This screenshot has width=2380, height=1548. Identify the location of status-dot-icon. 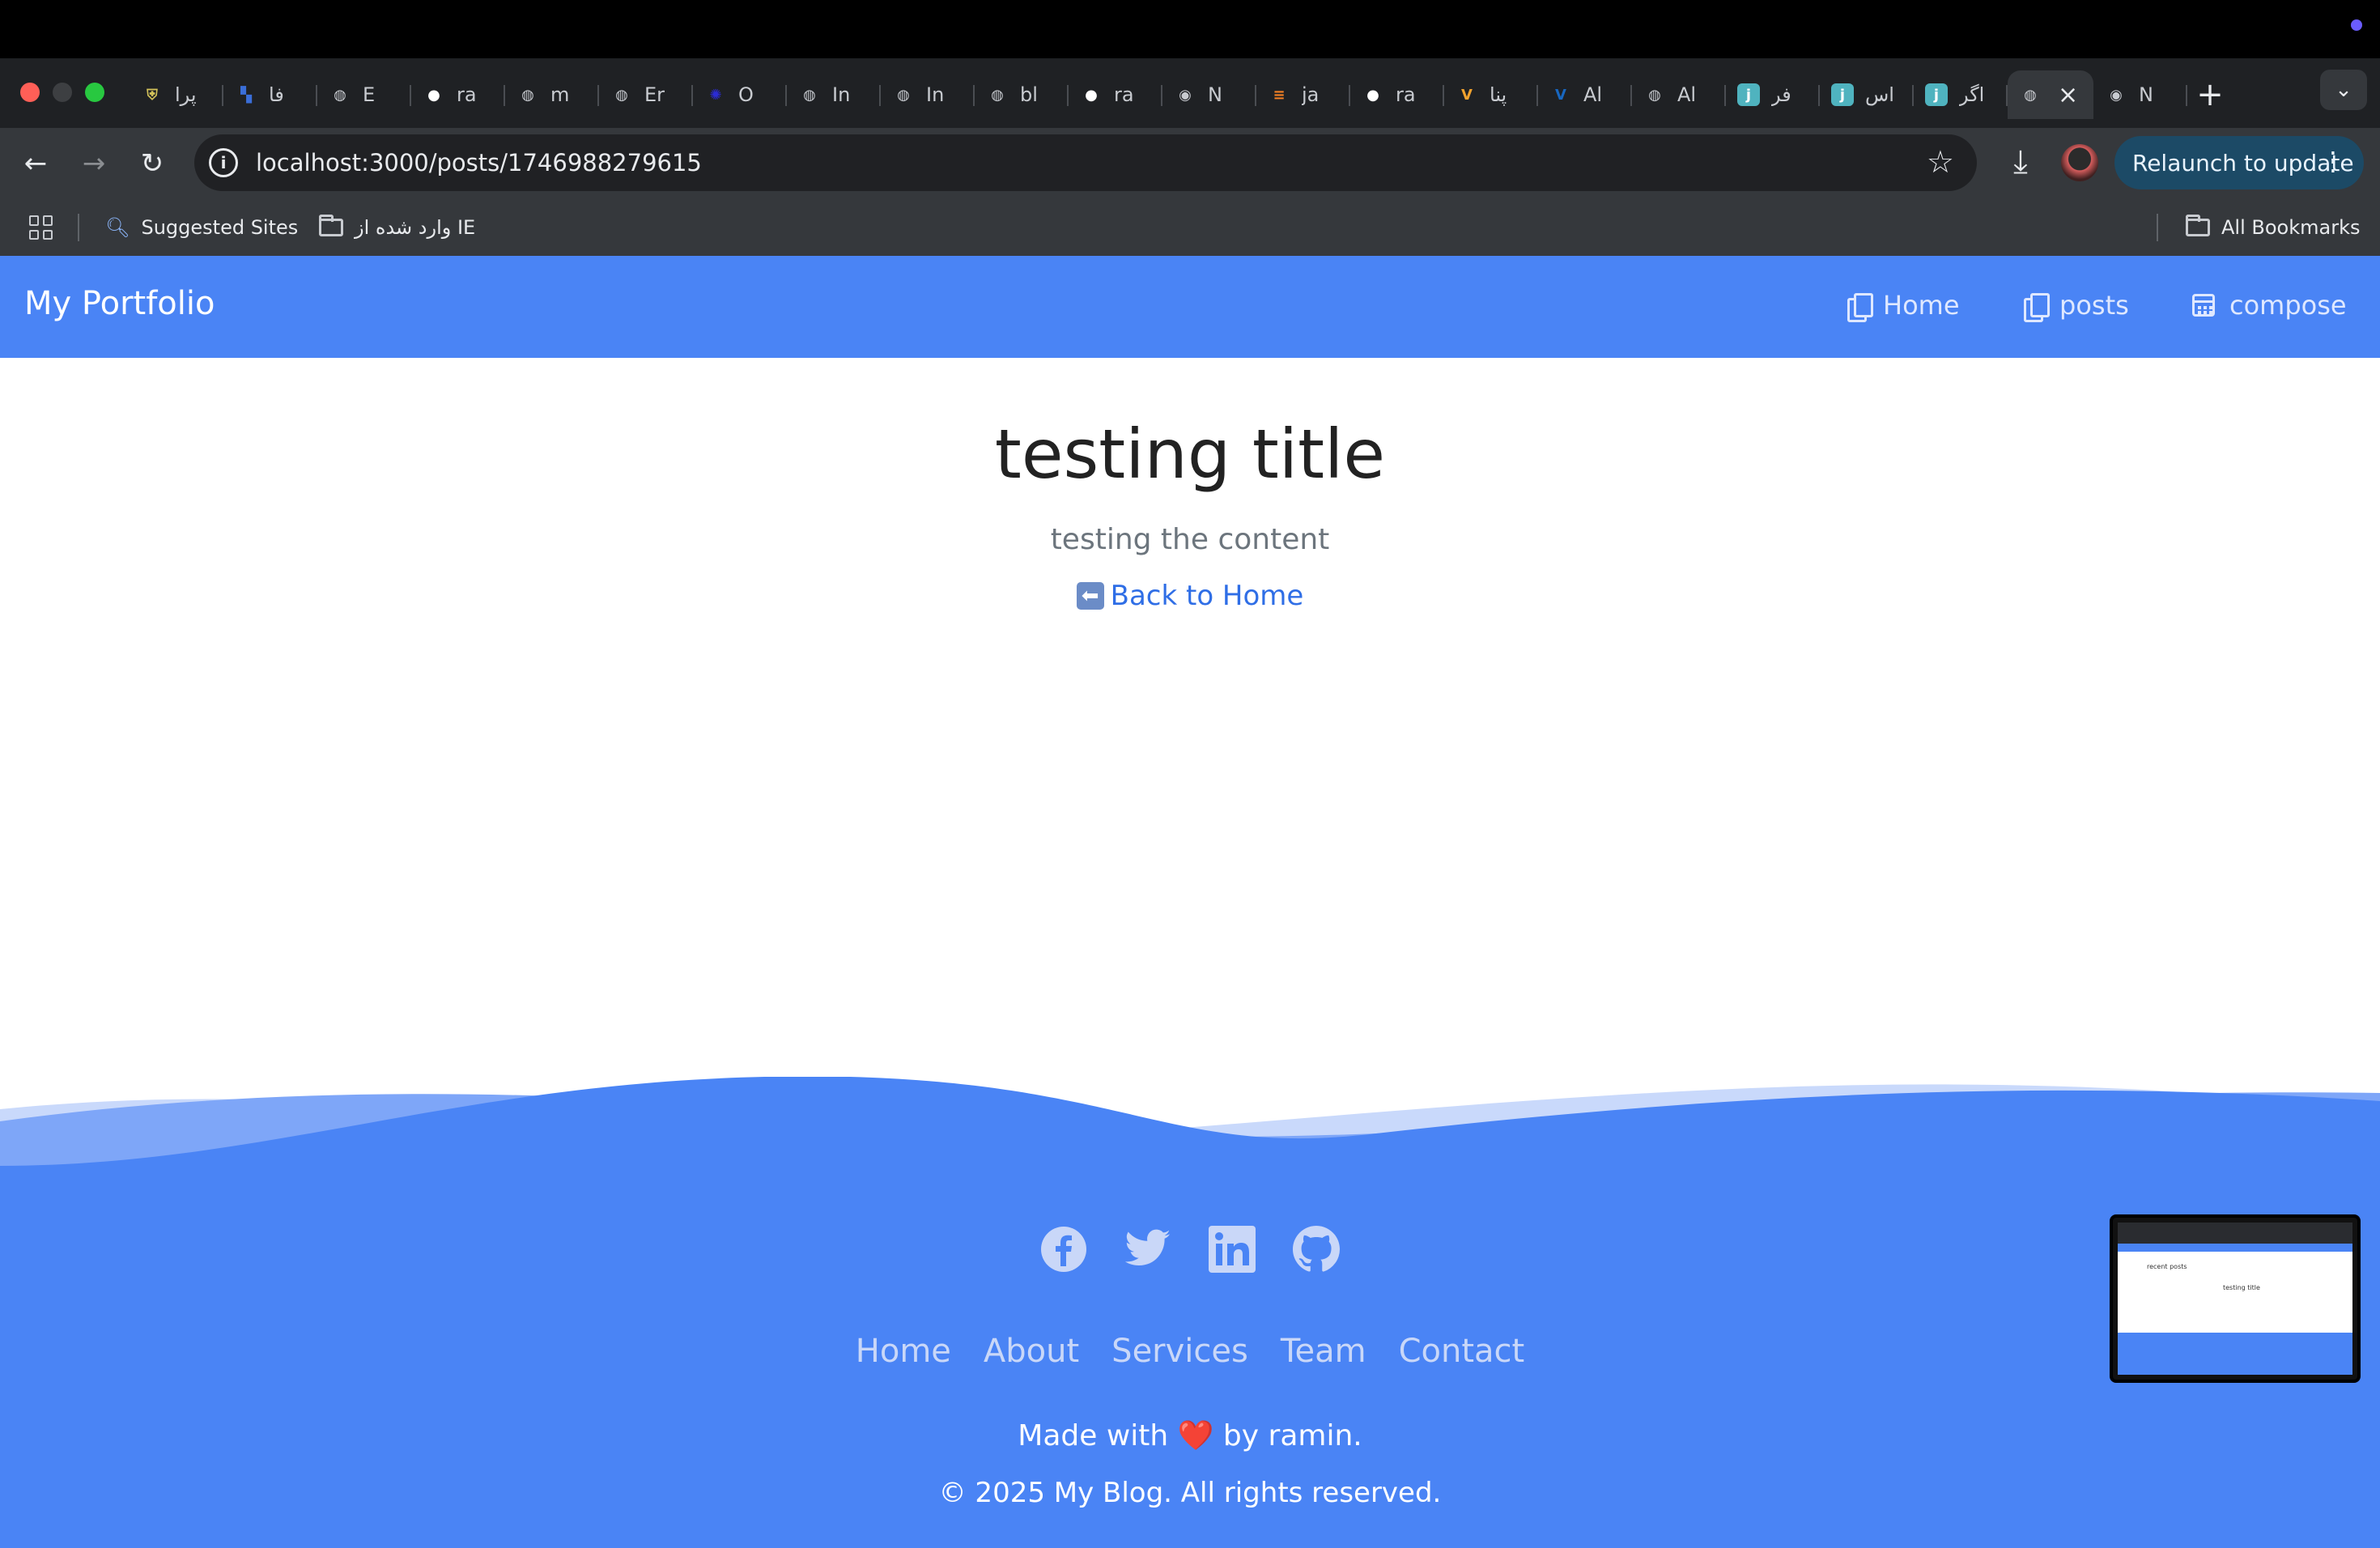
(2356, 25).